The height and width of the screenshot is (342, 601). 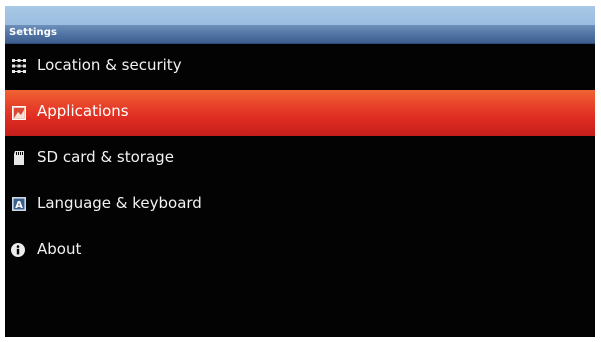 I want to click on info-icon, so click(x=18, y=250).